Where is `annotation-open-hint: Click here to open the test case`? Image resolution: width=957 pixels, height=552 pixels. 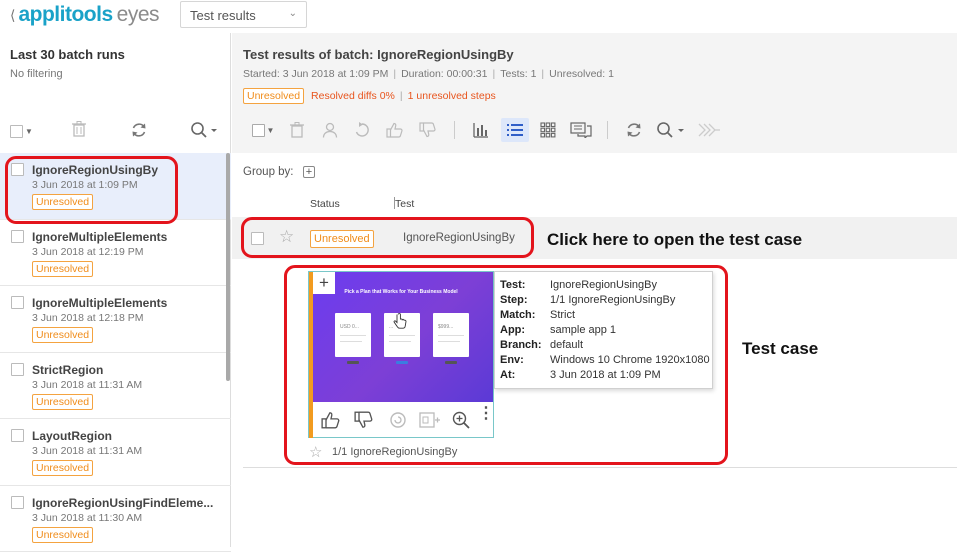 annotation-open-hint: Click here to open the test case is located at coordinates (674, 240).